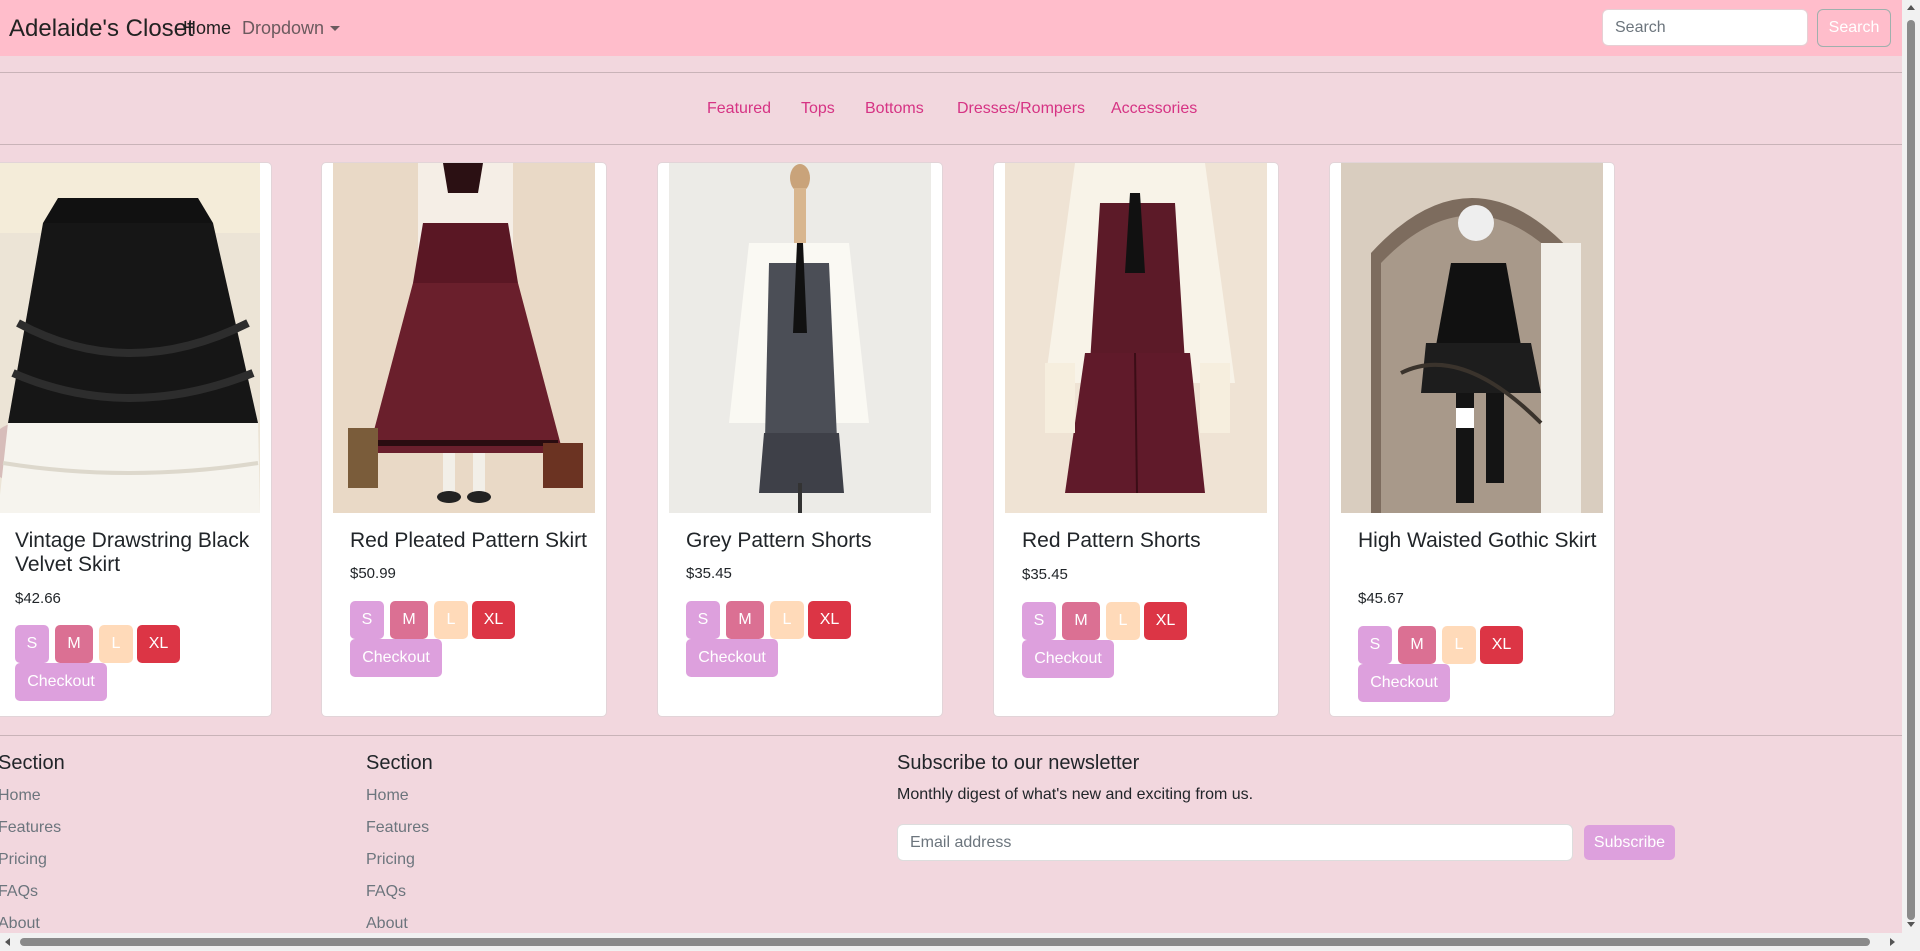 This screenshot has height=951, width=1920. Describe the element at coordinates (818, 109) in the screenshot. I see `category-tops: Tops` at that location.